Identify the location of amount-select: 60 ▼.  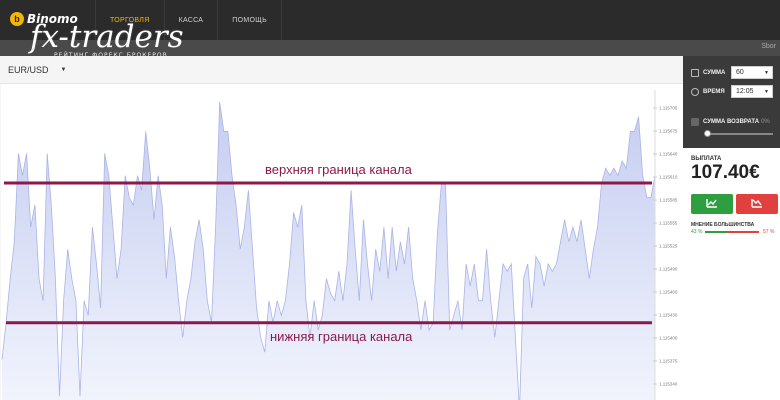
(752, 72).